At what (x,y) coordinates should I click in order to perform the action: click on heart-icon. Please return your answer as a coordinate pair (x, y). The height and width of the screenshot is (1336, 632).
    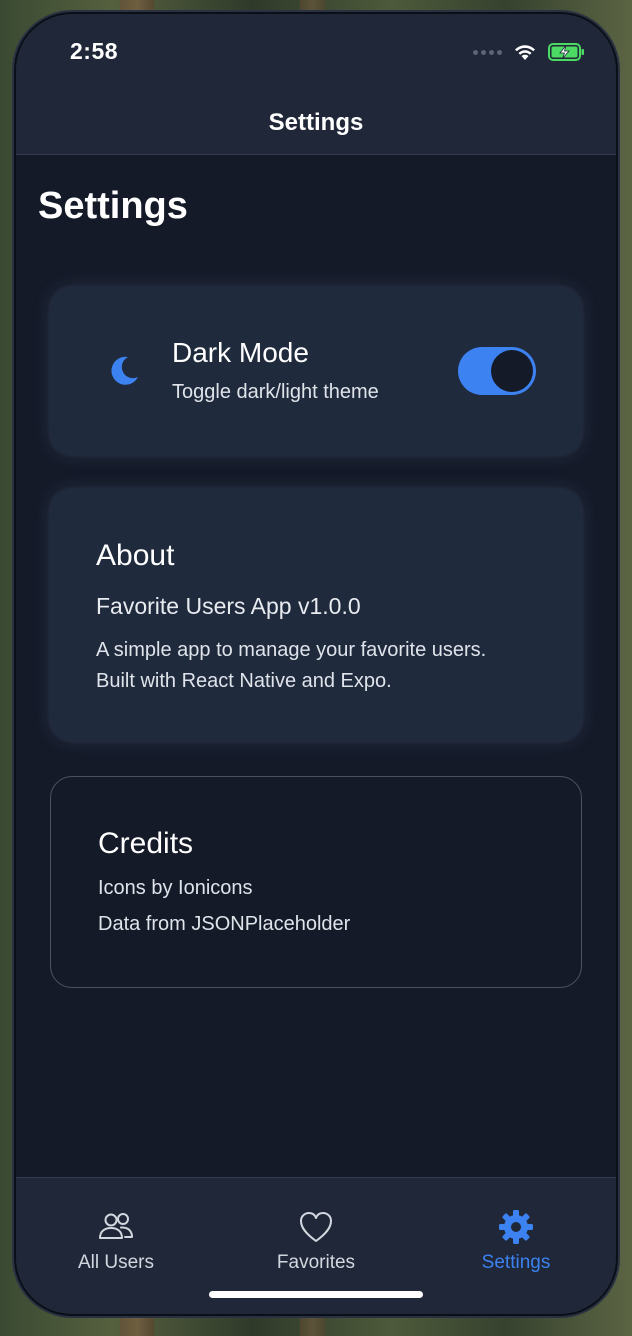
    Looking at the image, I should click on (316, 1227).